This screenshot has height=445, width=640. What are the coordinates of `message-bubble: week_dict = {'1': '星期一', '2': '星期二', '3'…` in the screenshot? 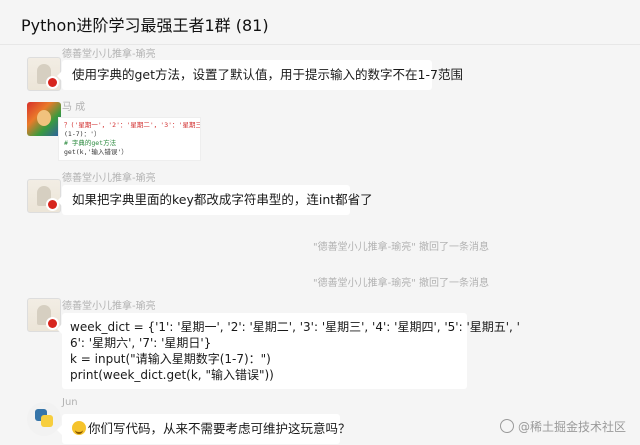 It's located at (288, 351).